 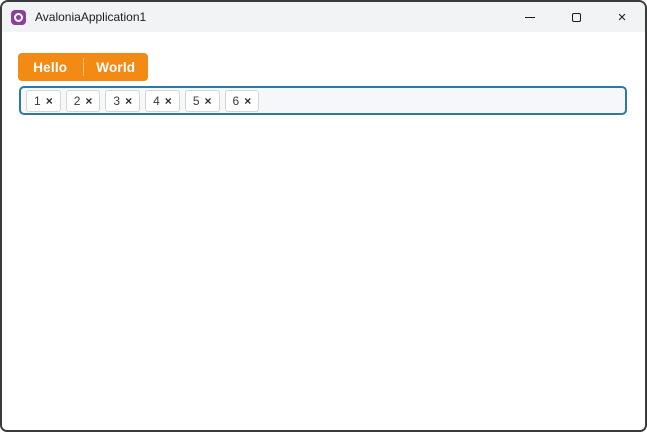 I want to click on chip-4: 4 ×, so click(x=162, y=100).